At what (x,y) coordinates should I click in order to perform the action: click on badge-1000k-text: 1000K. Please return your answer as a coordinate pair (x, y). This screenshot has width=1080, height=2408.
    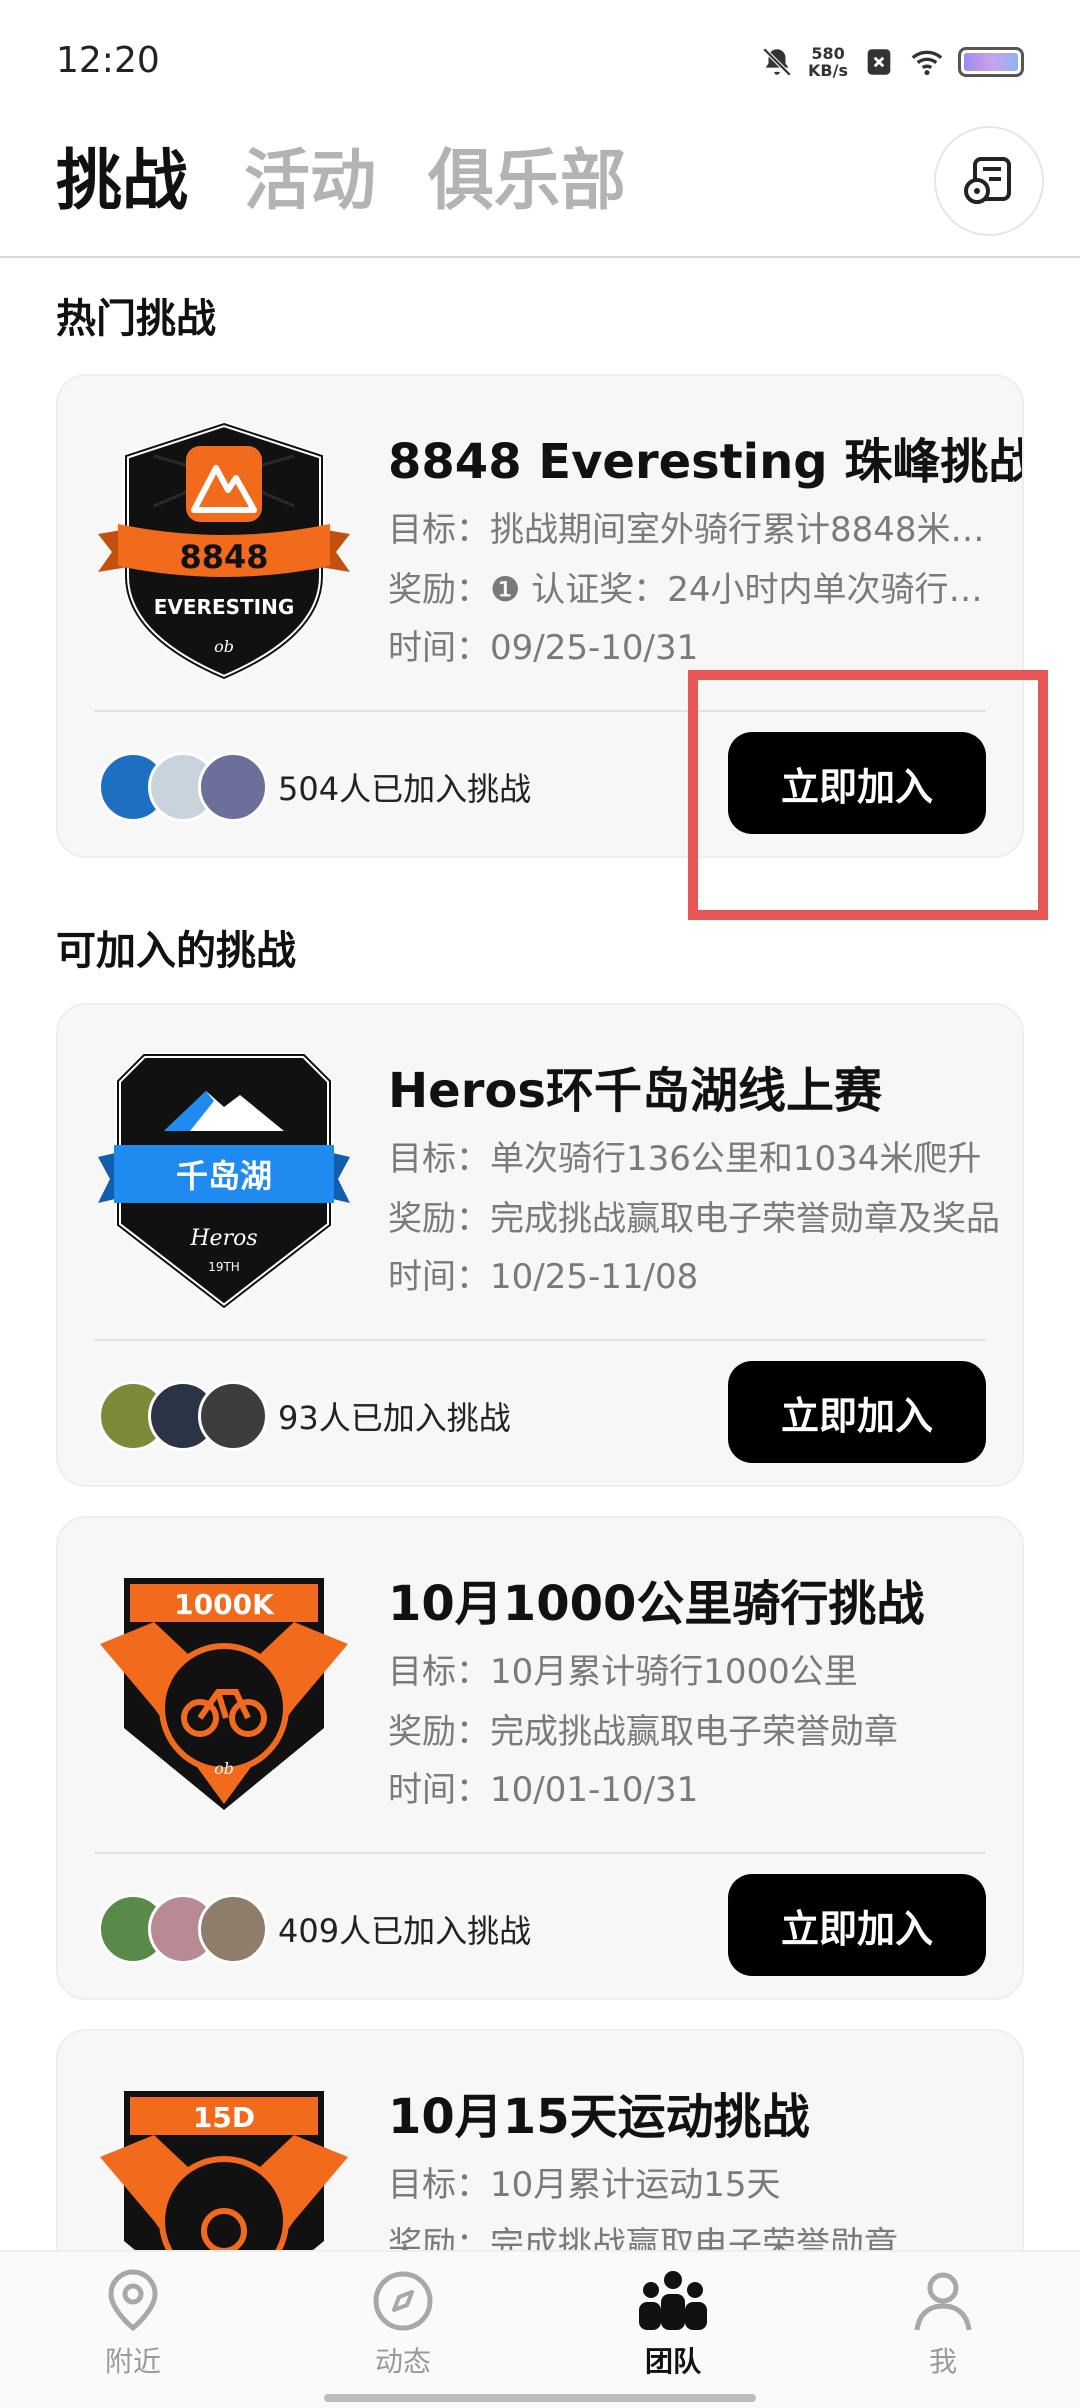
    Looking at the image, I should click on (224, 1604).